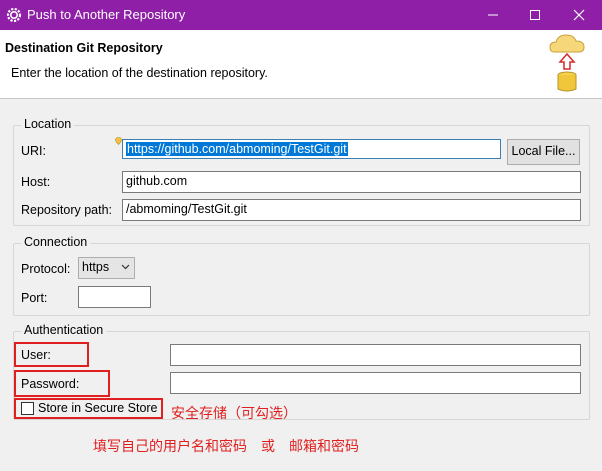 Image resolution: width=602 pixels, height=471 pixels. What do you see at coordinates (27, 408) in the screenshot?
I see `secure-store-checkbox` at bounding box center [27, 408].